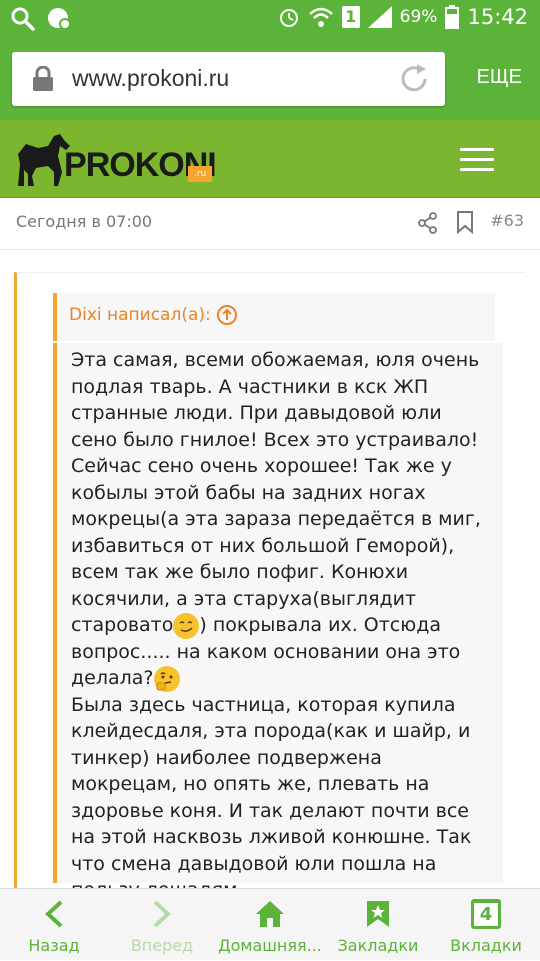  Describe the element at coordinates (288, 18) in the screenshot. I see `alarm-icon` at that location.